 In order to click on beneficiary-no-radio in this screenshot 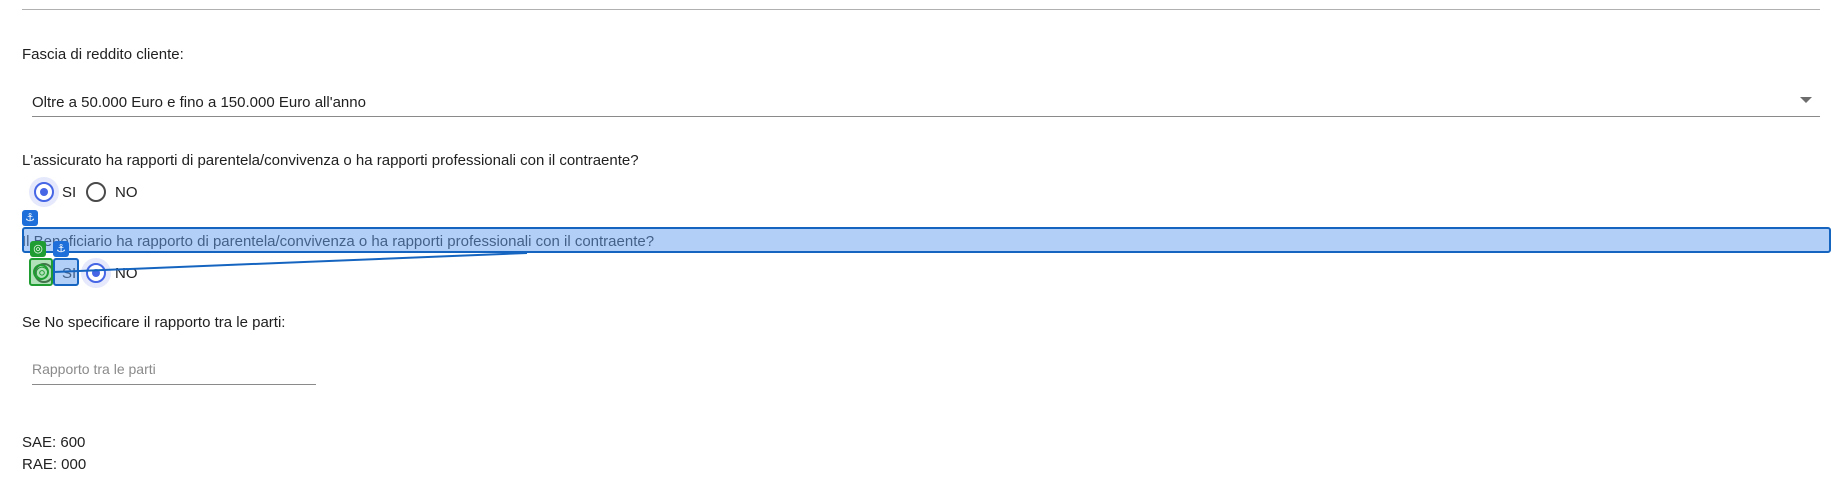, I will do `click(96, 273)`.